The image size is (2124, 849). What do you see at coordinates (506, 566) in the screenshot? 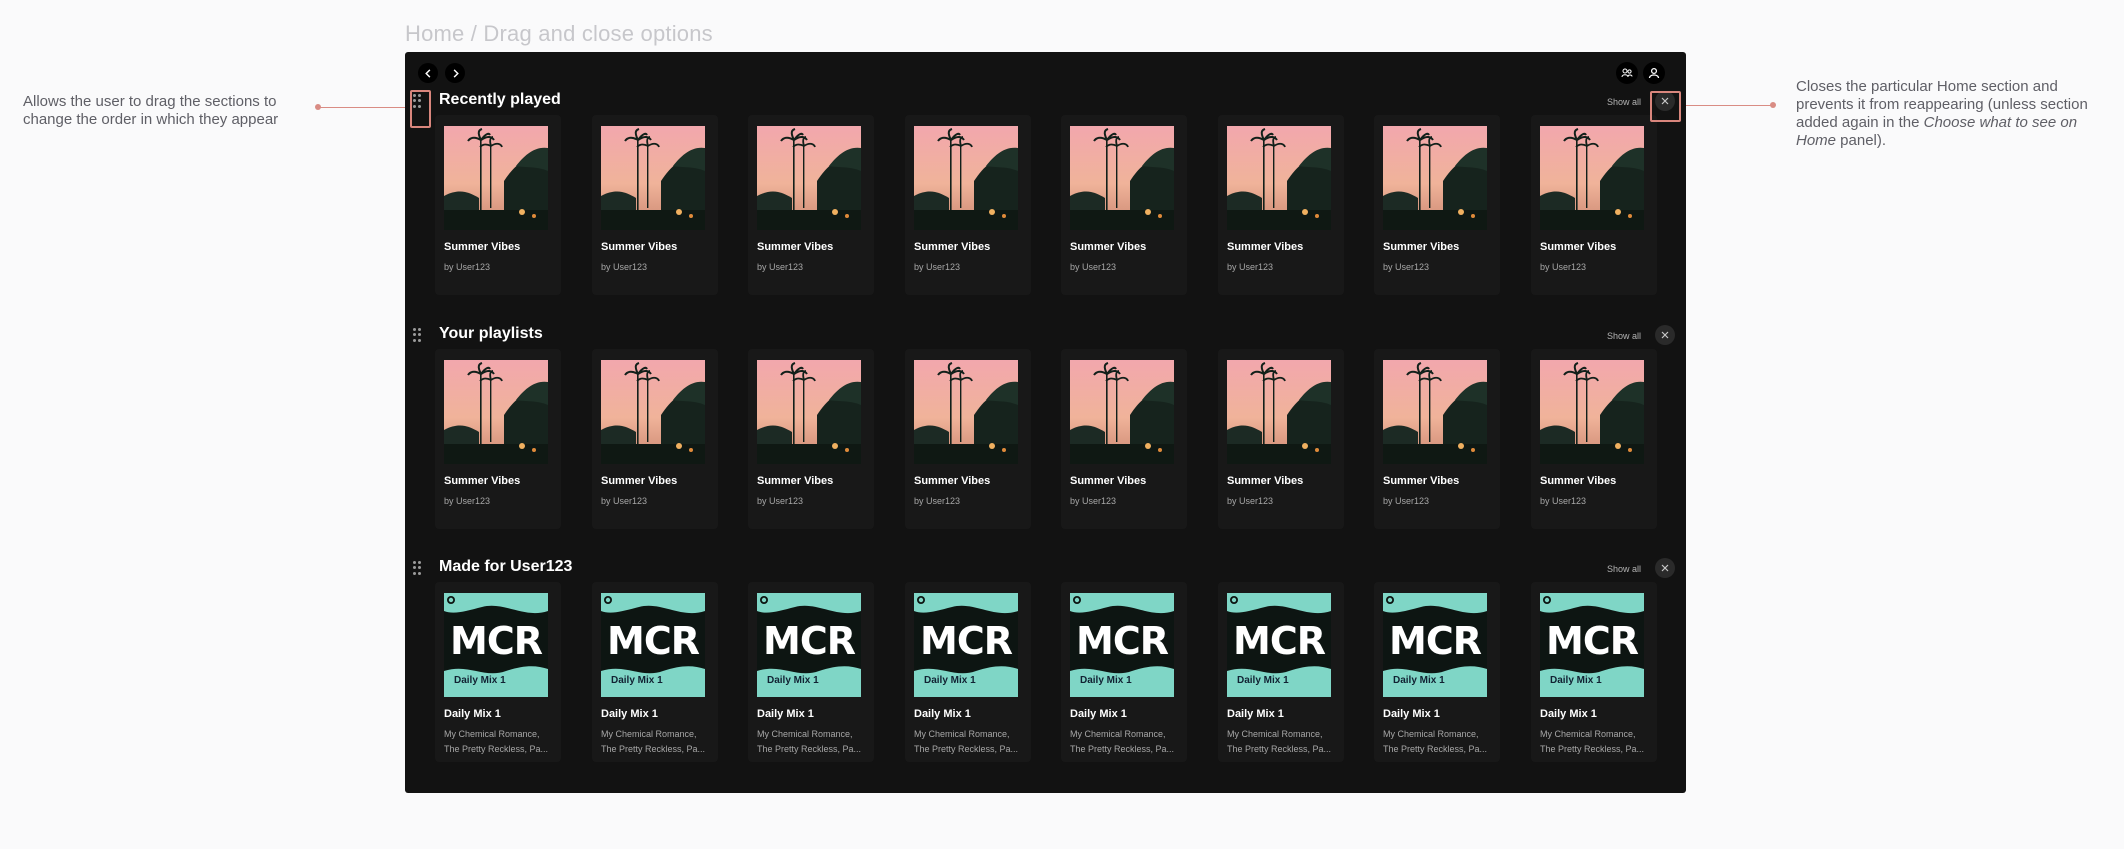
I see `section-title: Made for User123` at bounding box center [506, 566].